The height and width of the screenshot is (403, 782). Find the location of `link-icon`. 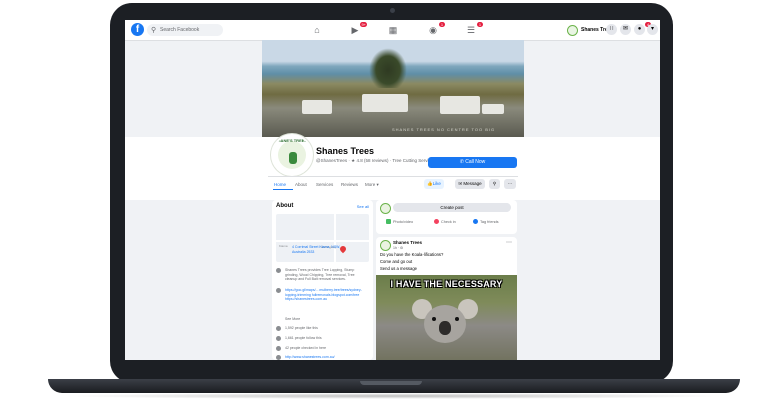

link-icon is located at coordinates (278, 290).